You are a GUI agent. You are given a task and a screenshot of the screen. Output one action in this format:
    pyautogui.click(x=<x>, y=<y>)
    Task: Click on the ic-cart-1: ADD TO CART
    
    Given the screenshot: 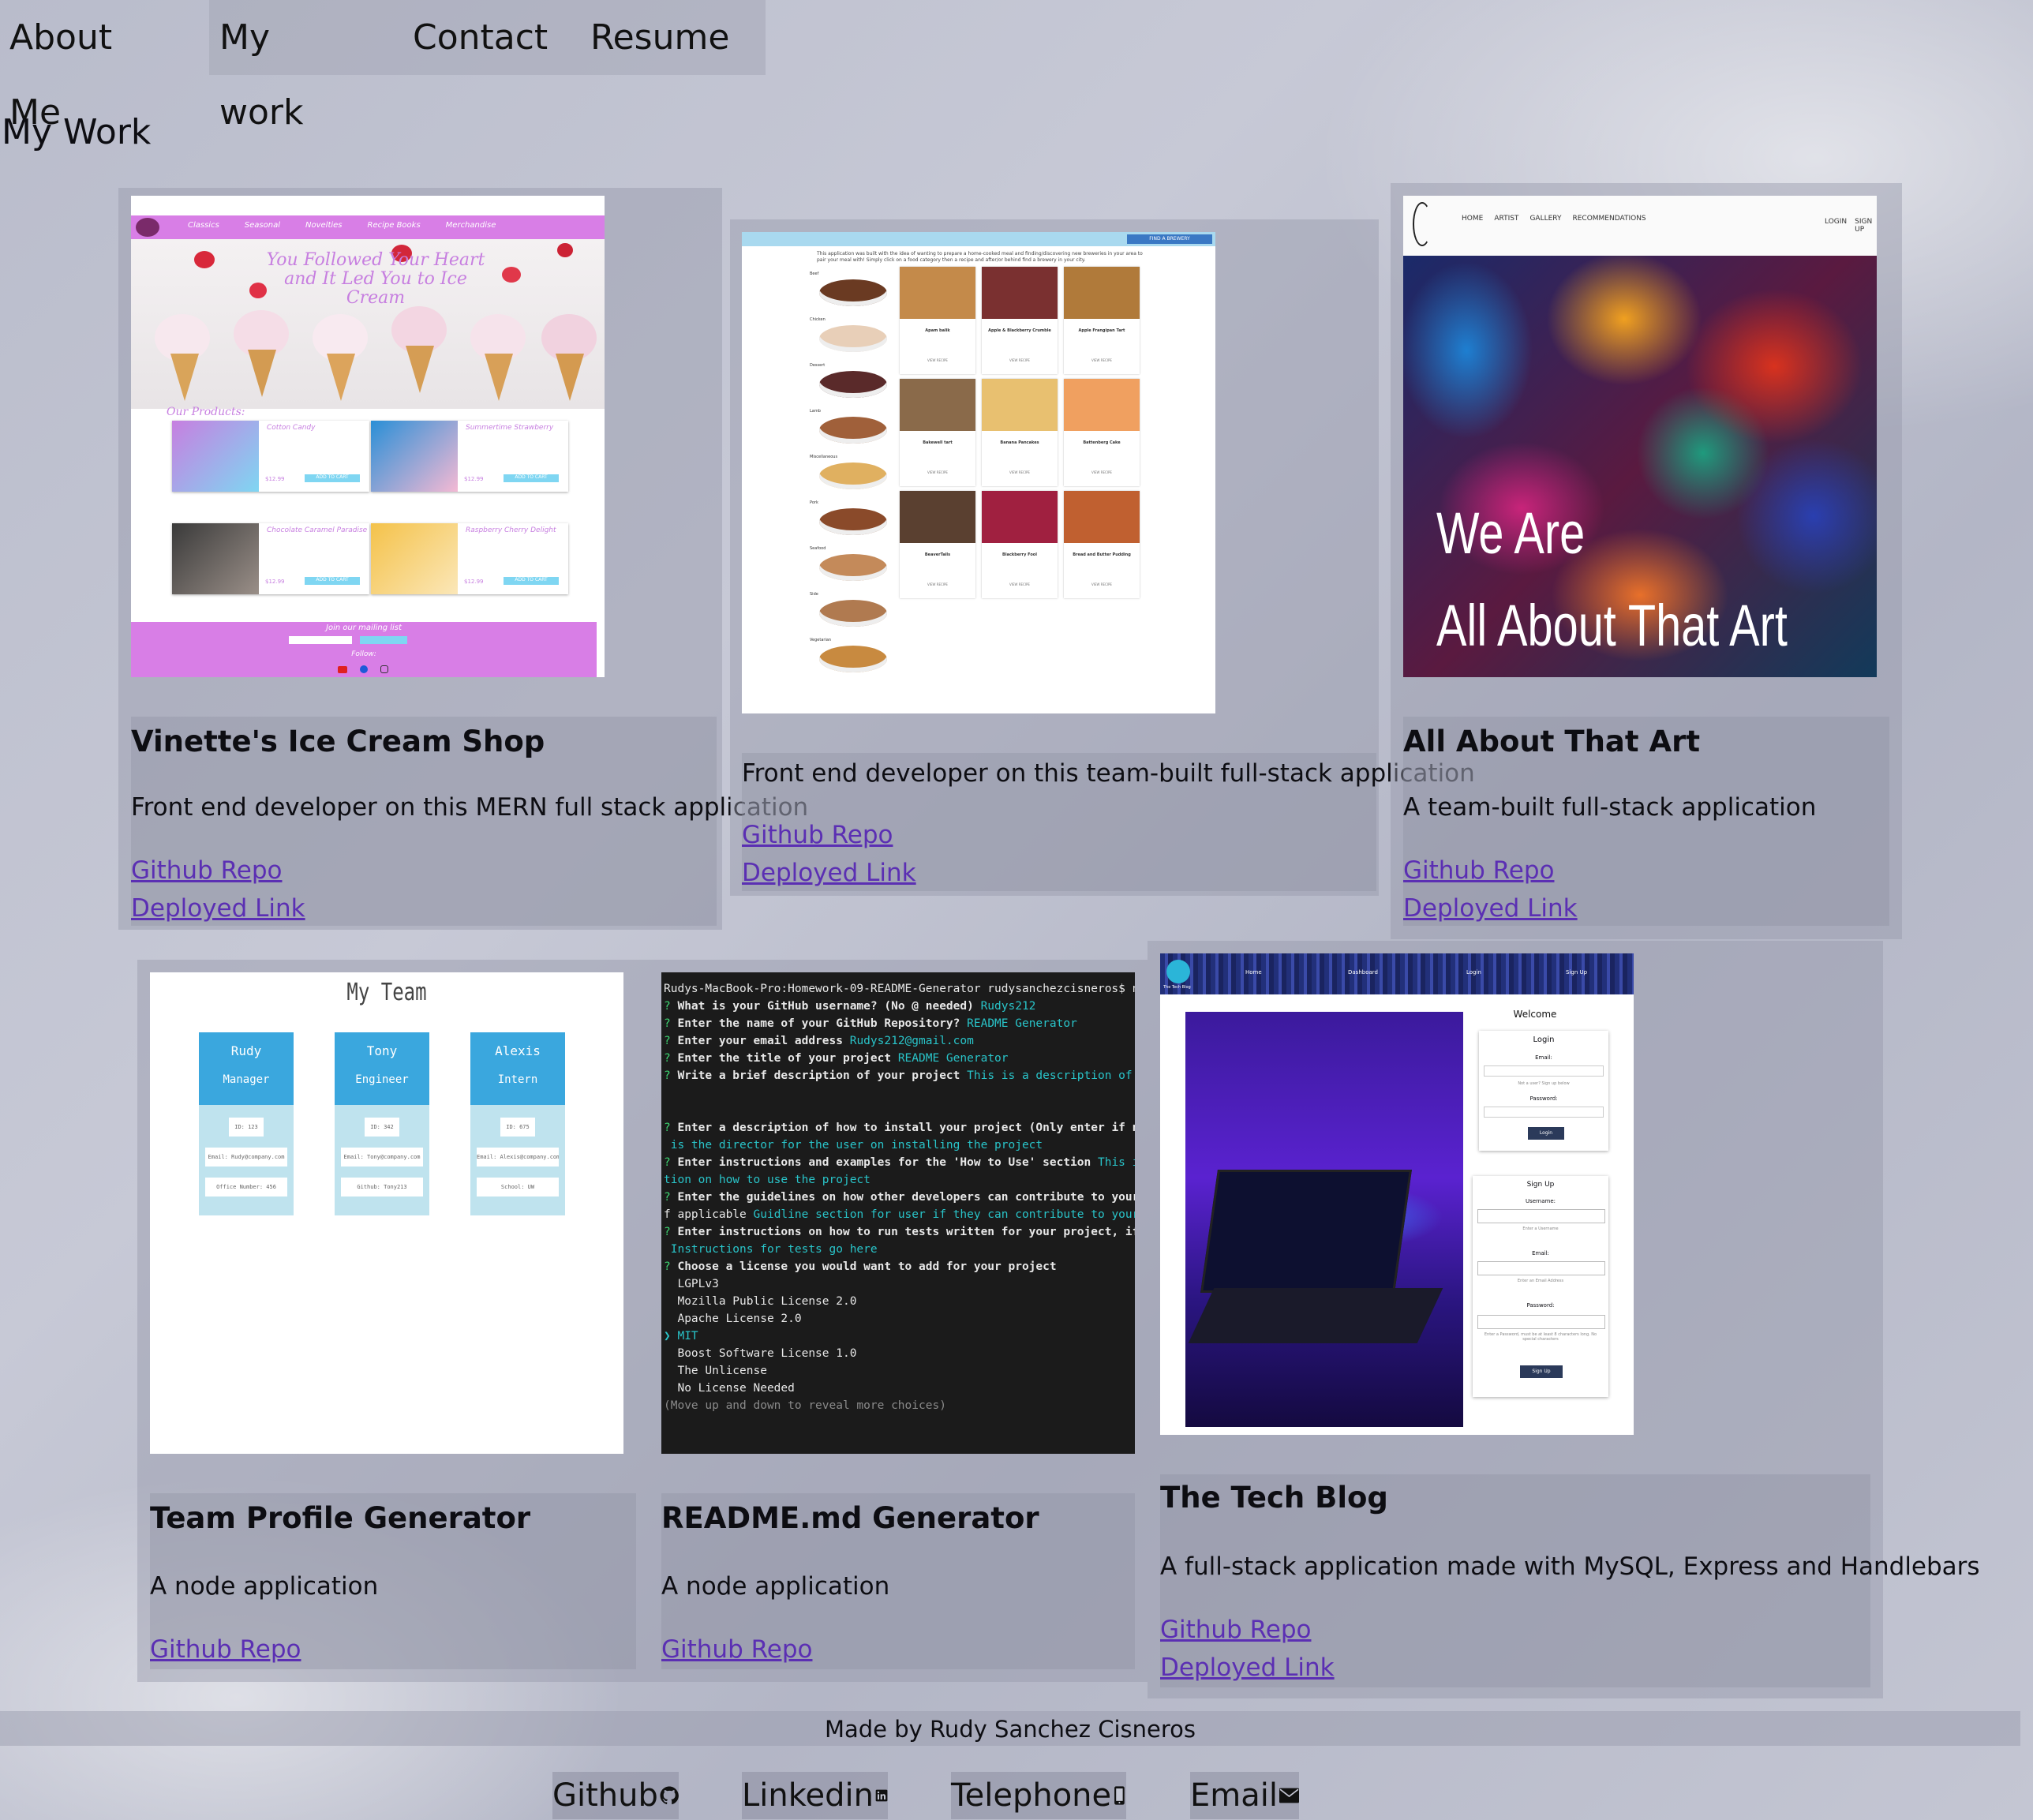 What is the action you would take?
    pyautogui.click(x=333, y=478)
    